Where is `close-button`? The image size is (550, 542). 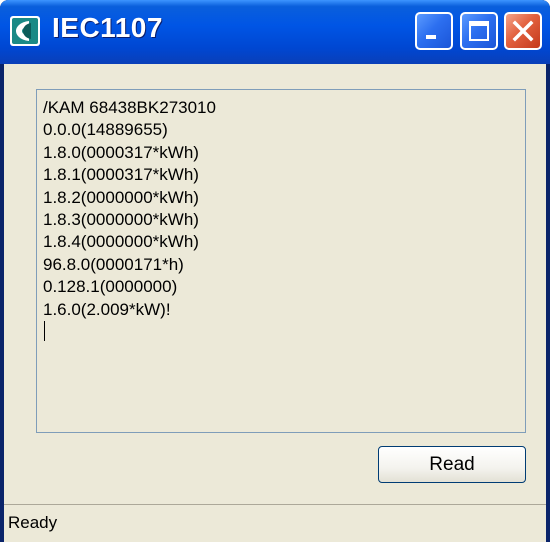
close-button is located at coordinates (523, 31).